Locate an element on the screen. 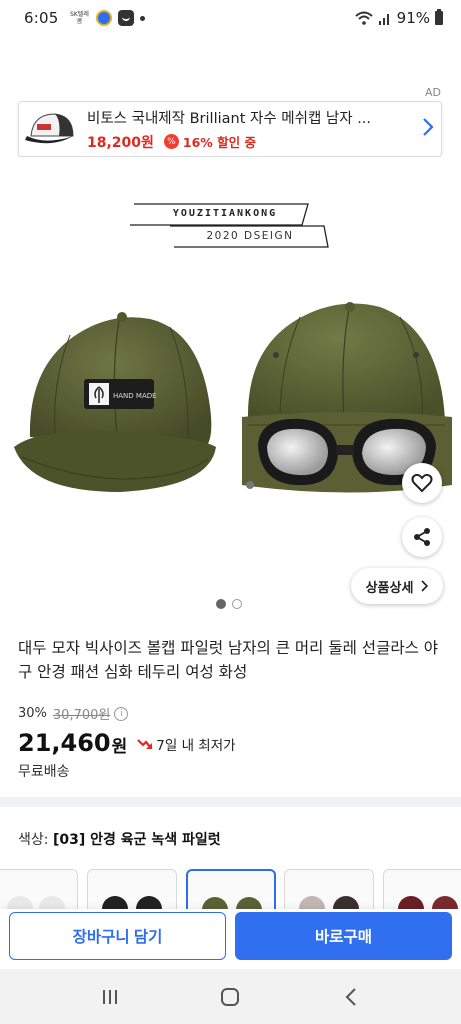  discount-badge-icon: % is located at coordinates (171, 141).